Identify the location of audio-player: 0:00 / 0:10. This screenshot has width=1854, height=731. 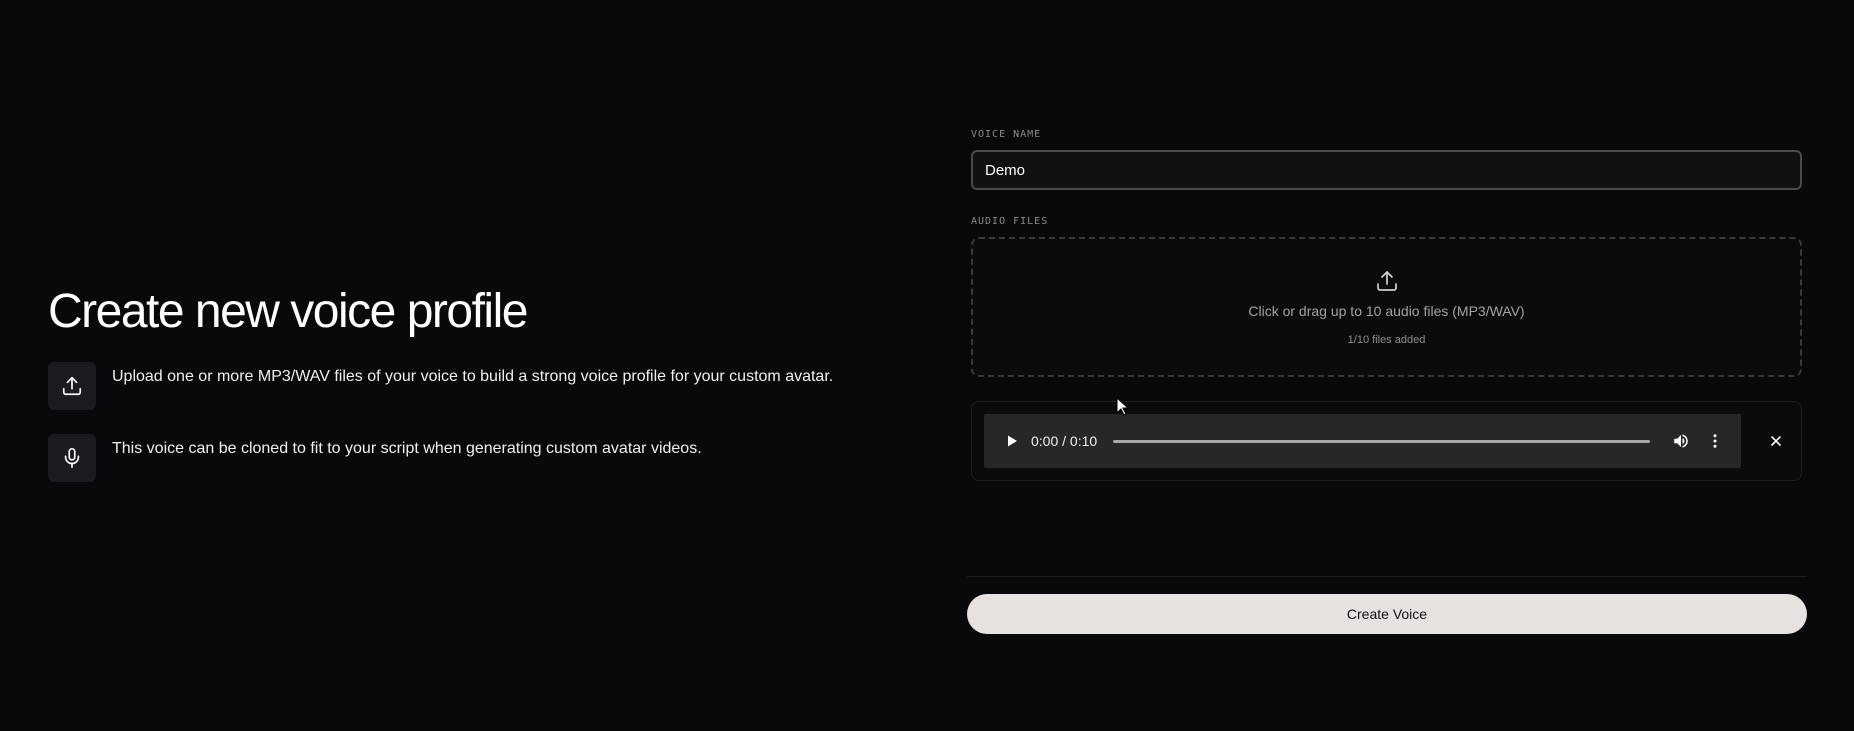
(1362, 441).